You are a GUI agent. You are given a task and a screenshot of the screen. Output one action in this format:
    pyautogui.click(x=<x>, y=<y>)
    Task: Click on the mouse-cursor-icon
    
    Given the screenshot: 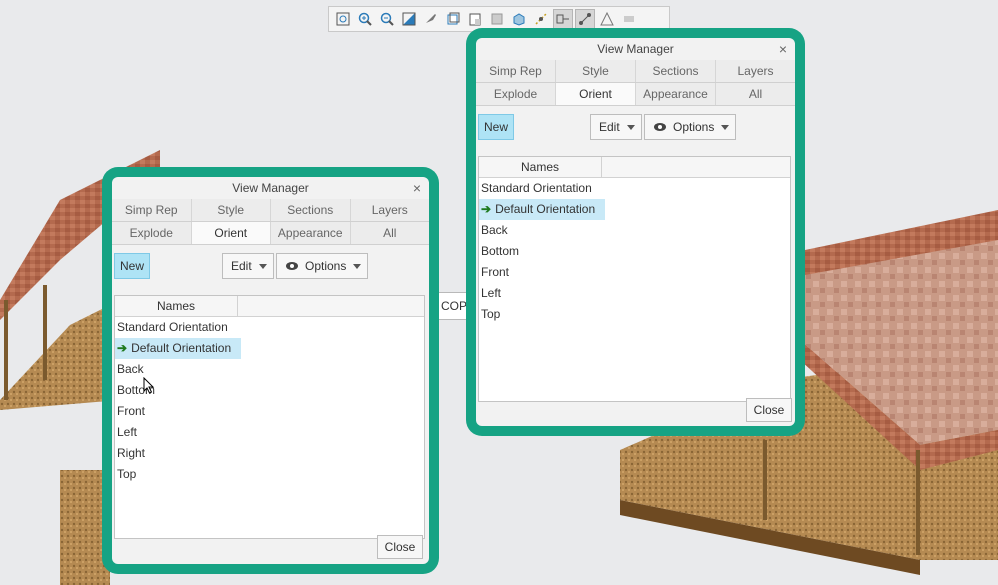 What is the action you would take?
    pyautogui.click(x=149, y=385)
    